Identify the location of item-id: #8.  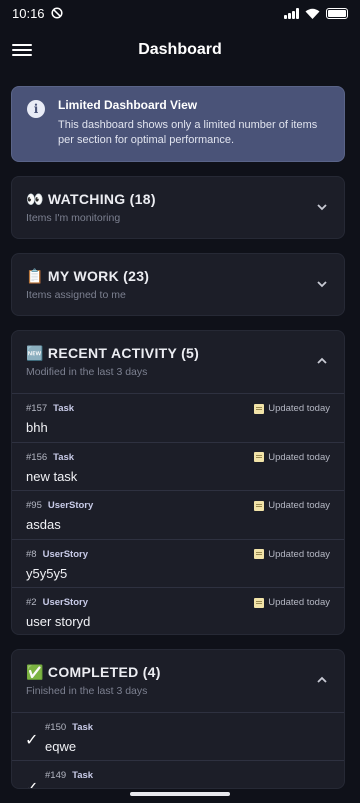
(31, 554).